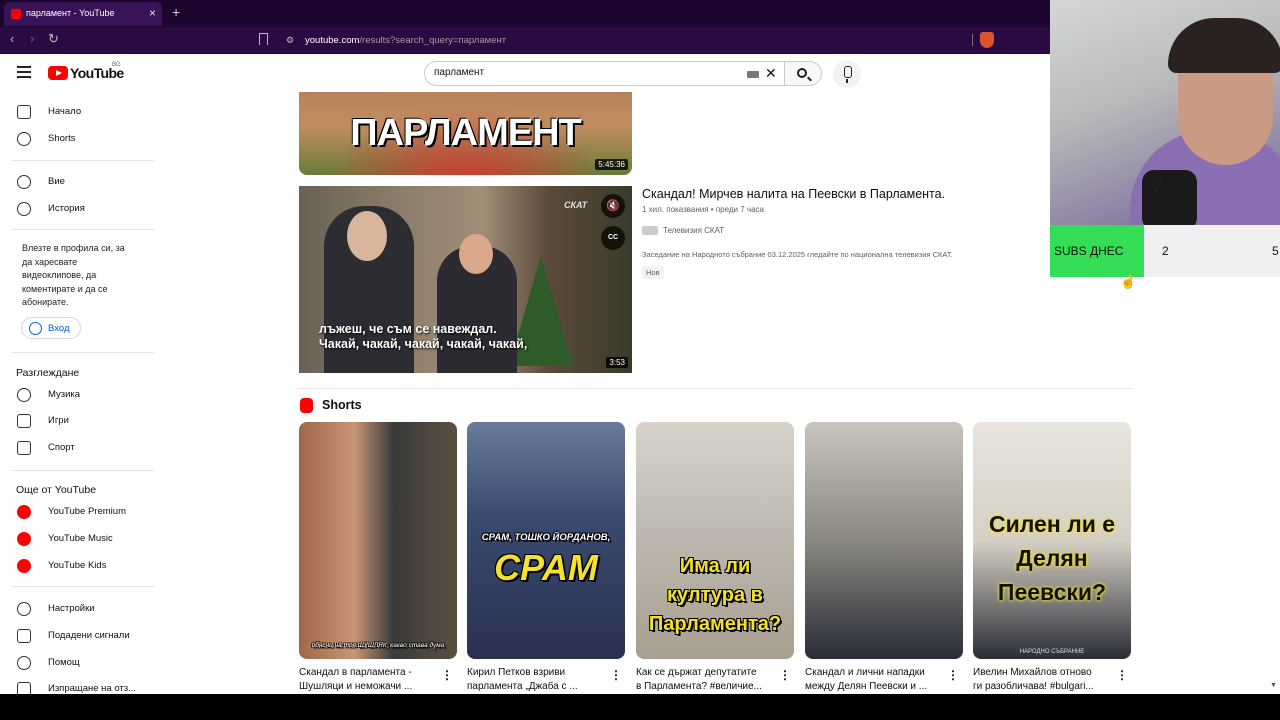 The height and width of the screenshot is (720, 1280). I want to click on view-count: 1 хил. показвания, so click(675, 209).